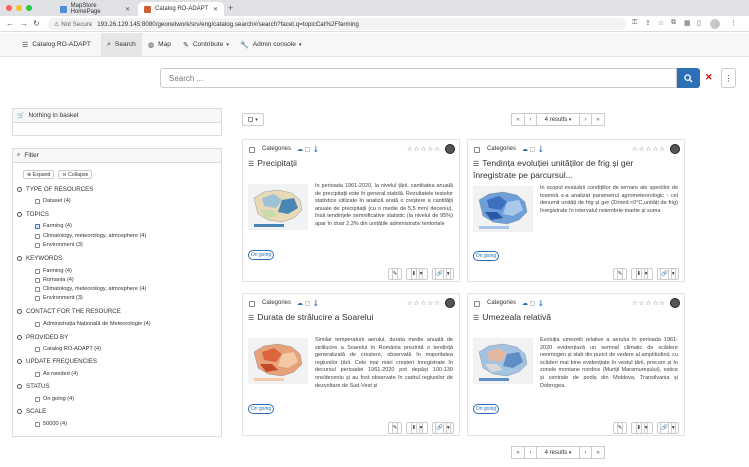 The width and height of the screenshot is (749, 467). Describe the element at coordinates (9, 8) in the screenshot. I see `close-window-button` at that location.